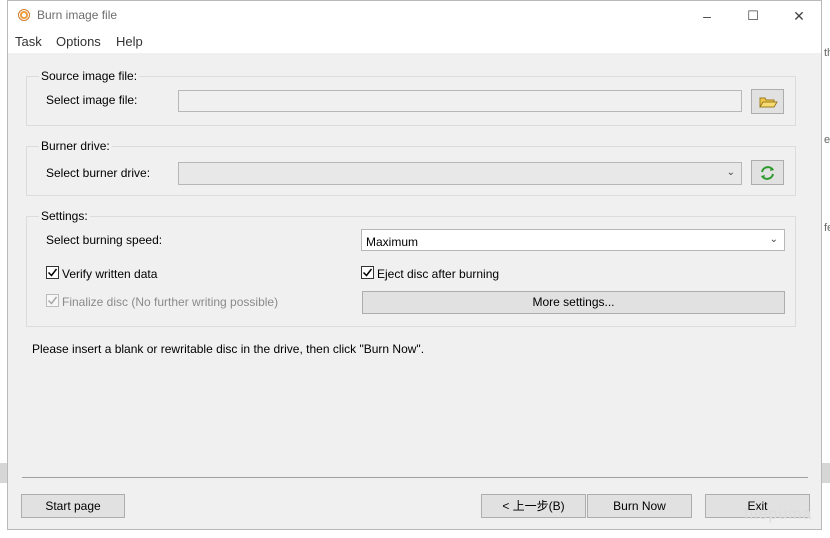  What do you see at coordinates (75, 146) in the screenshot?
I see `burner-drive-group-title: Burner drive:` at bounding box center [75, 146].